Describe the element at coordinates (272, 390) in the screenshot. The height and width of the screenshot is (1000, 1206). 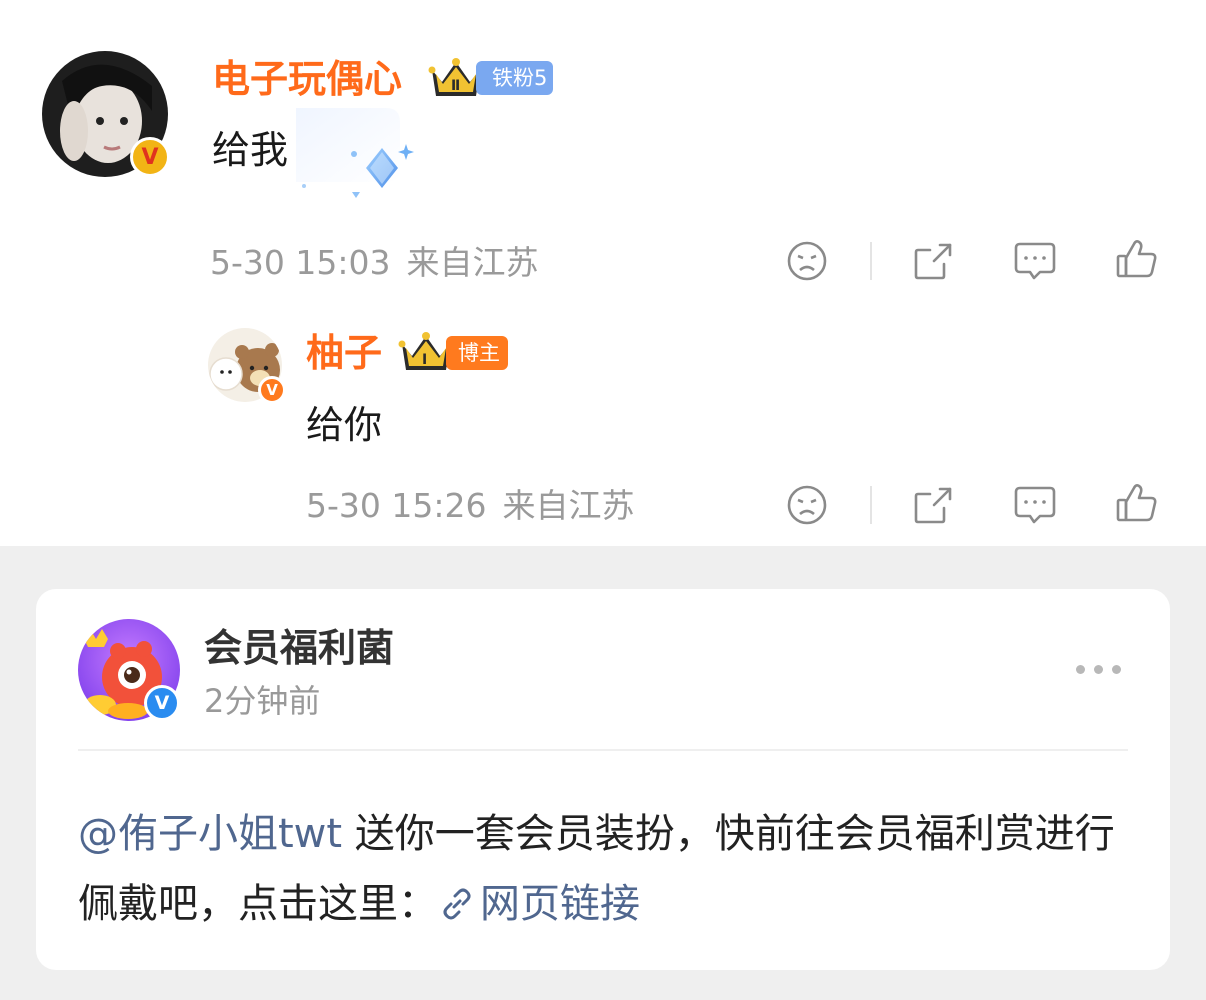
I see `orange-verified-badge: V` at that location.